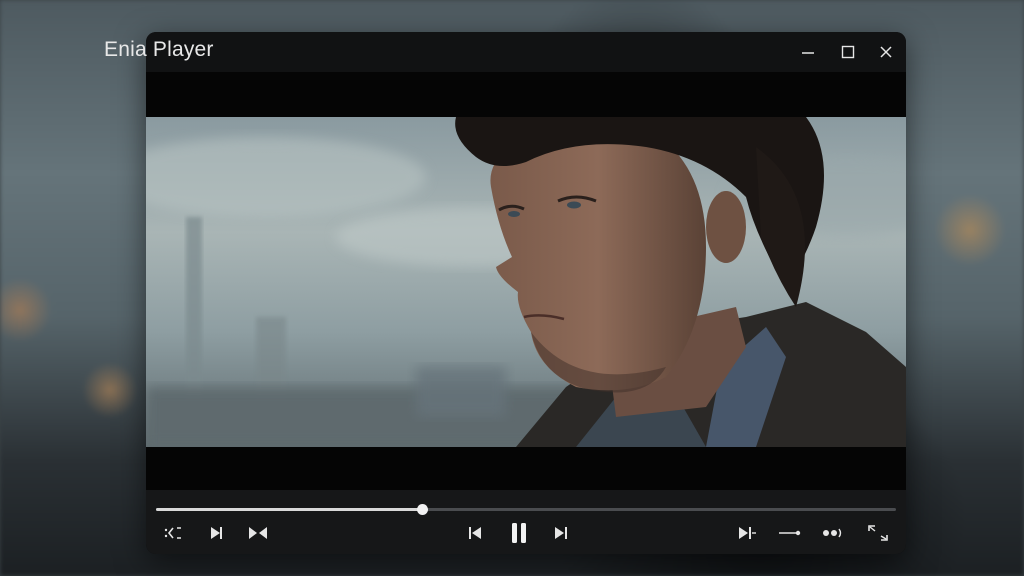 The image size is (1024, 576). I want to click on title-bar, so click(526, 52).